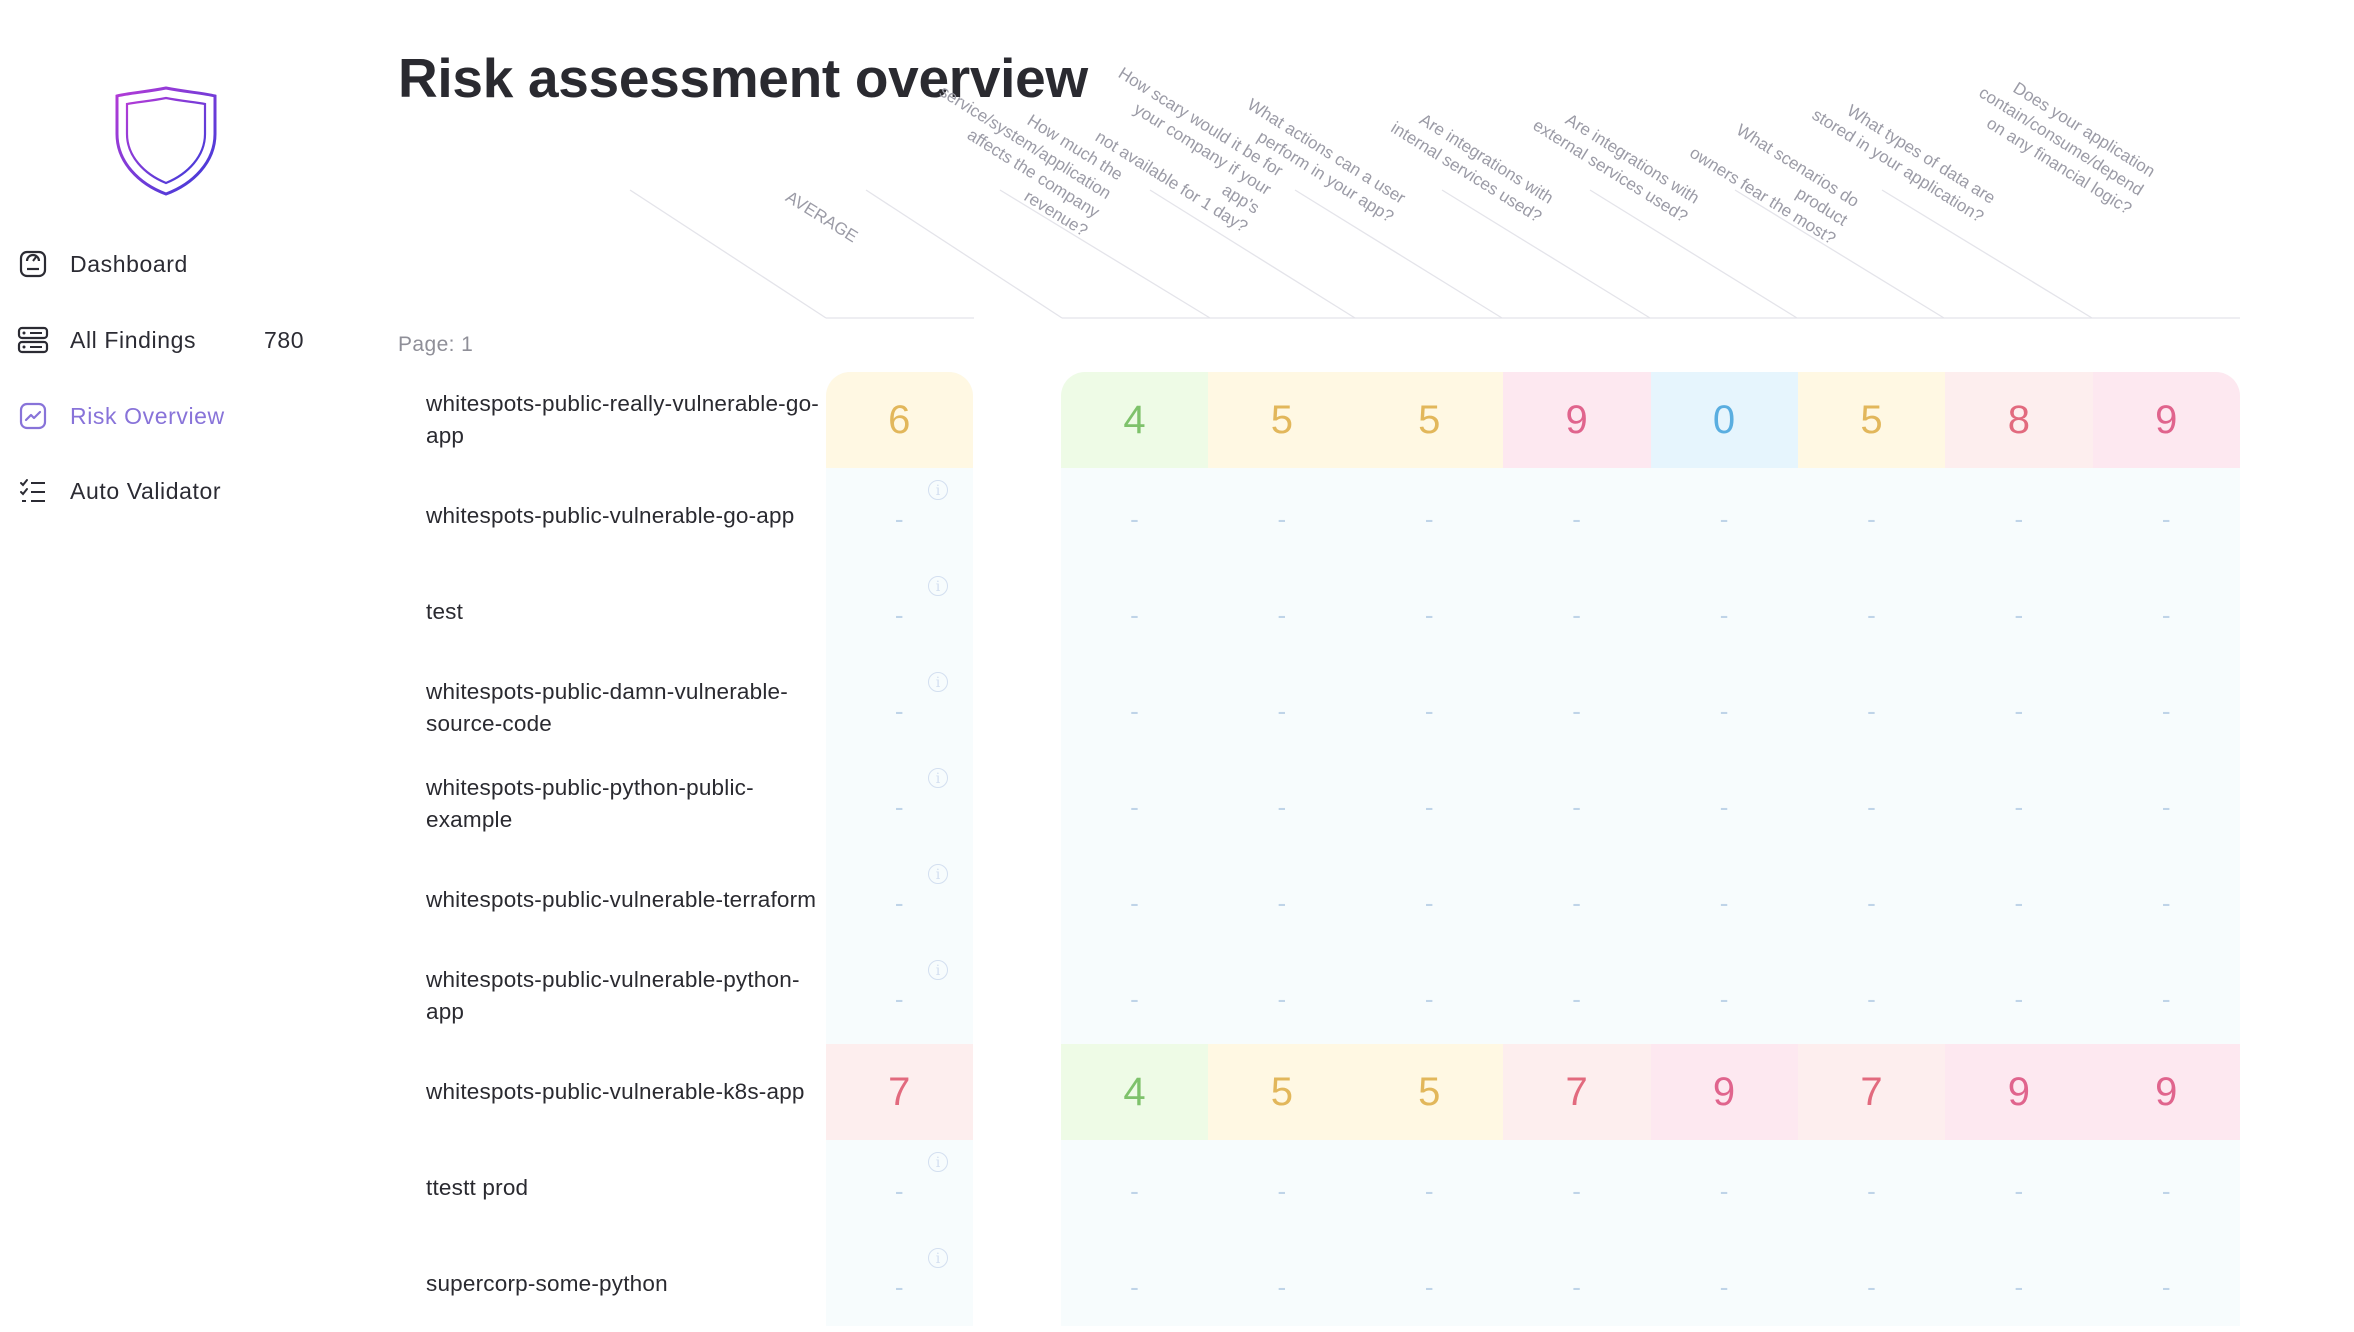  What do you see at coordinates (33, 491) in the screenshot?
I see `checklist-icon` at bounding box center [33, 491].